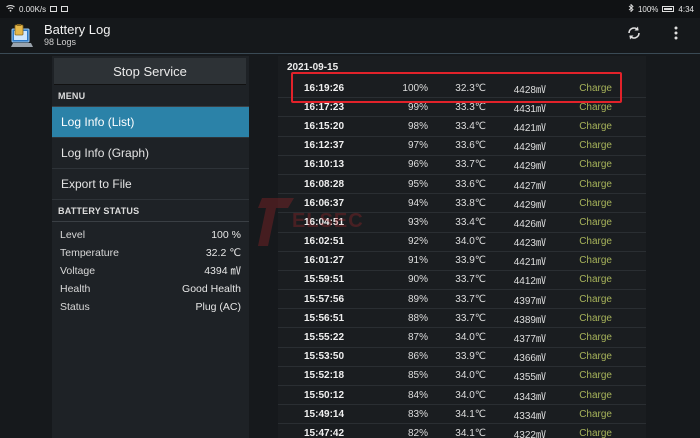 The image size is (700, 438). Describe the element at coordinates (417, 357) in the screenshot. I see `log-percent: 86%` at that location.